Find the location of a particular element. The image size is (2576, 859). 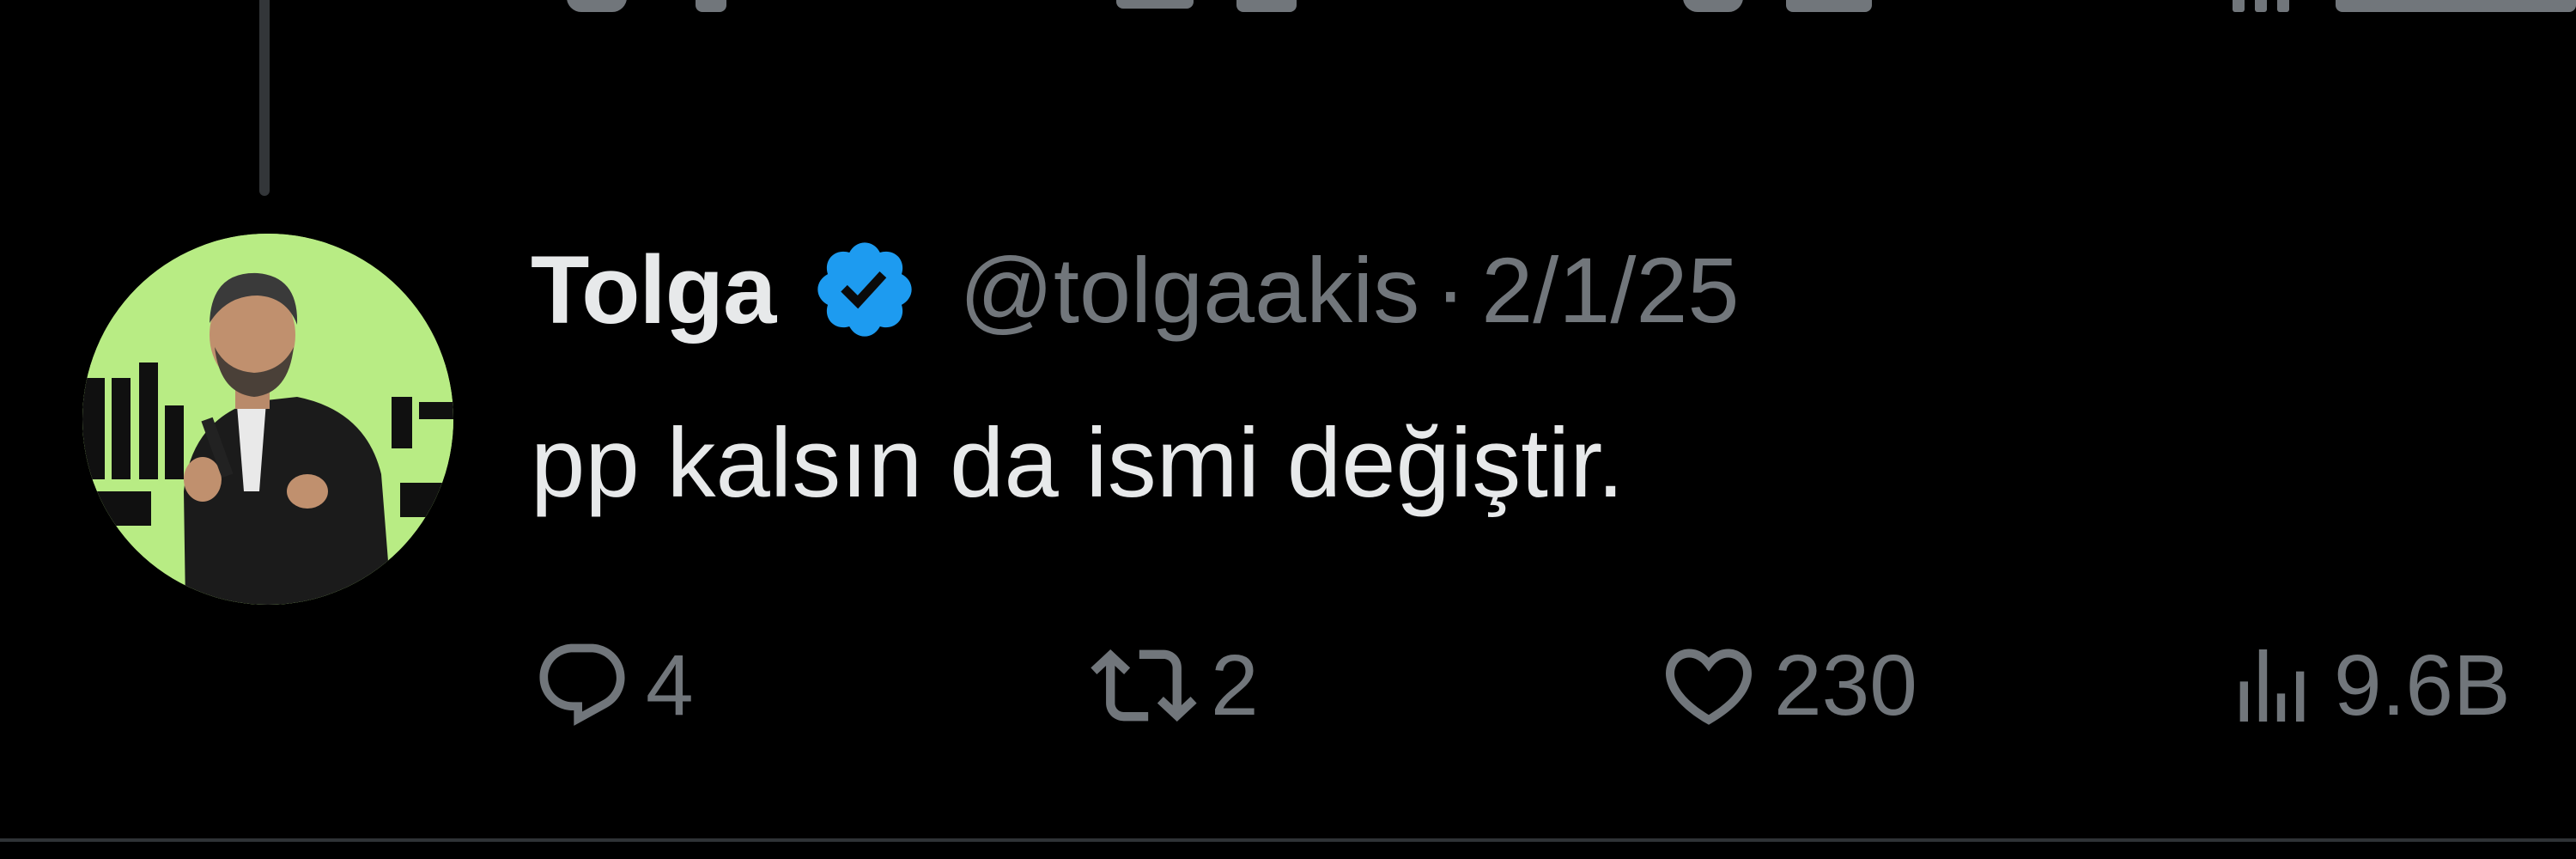

tweet-date: 2/1/25 is located at coordinates (1610, 290).